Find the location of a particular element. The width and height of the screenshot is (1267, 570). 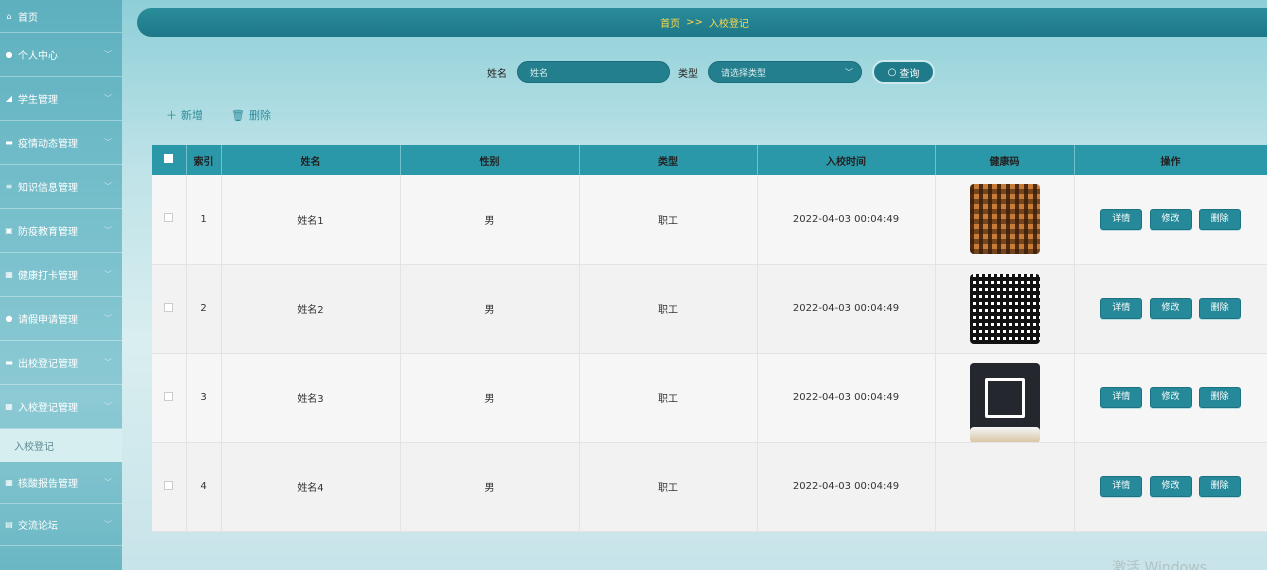

sidebar-item-home: ⌂ 首页 is located at coordinates (61, 16).